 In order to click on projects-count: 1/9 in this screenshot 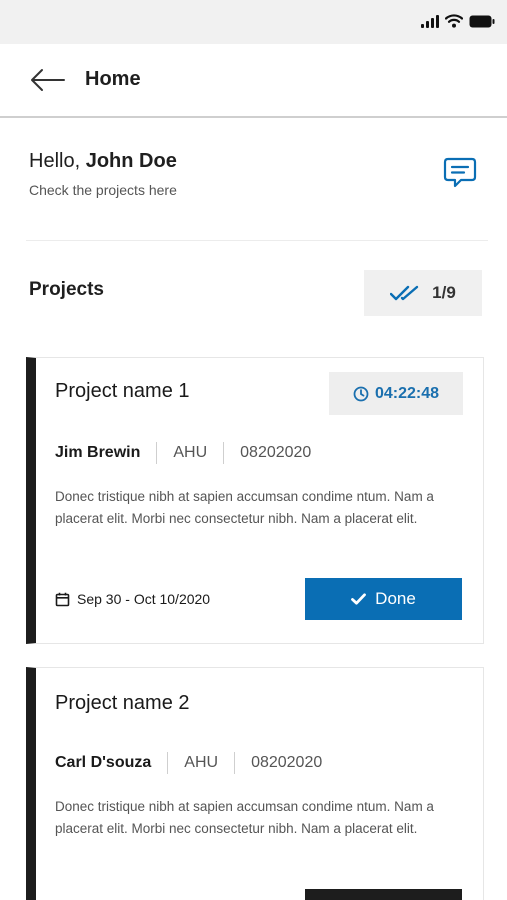, I will do `click(444, 292)`.